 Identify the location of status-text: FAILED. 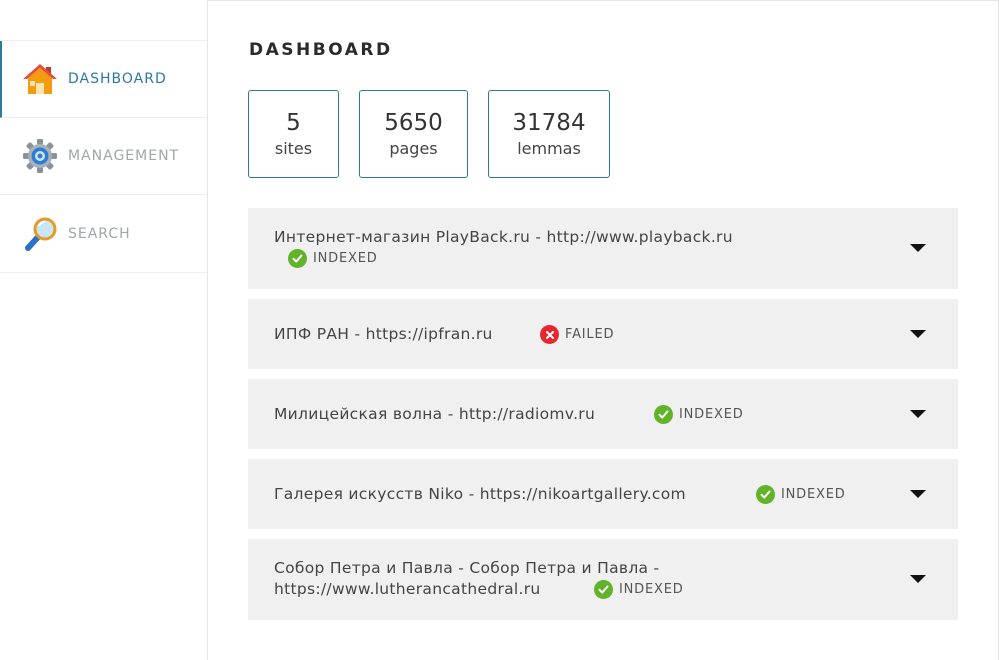
(590, 334).